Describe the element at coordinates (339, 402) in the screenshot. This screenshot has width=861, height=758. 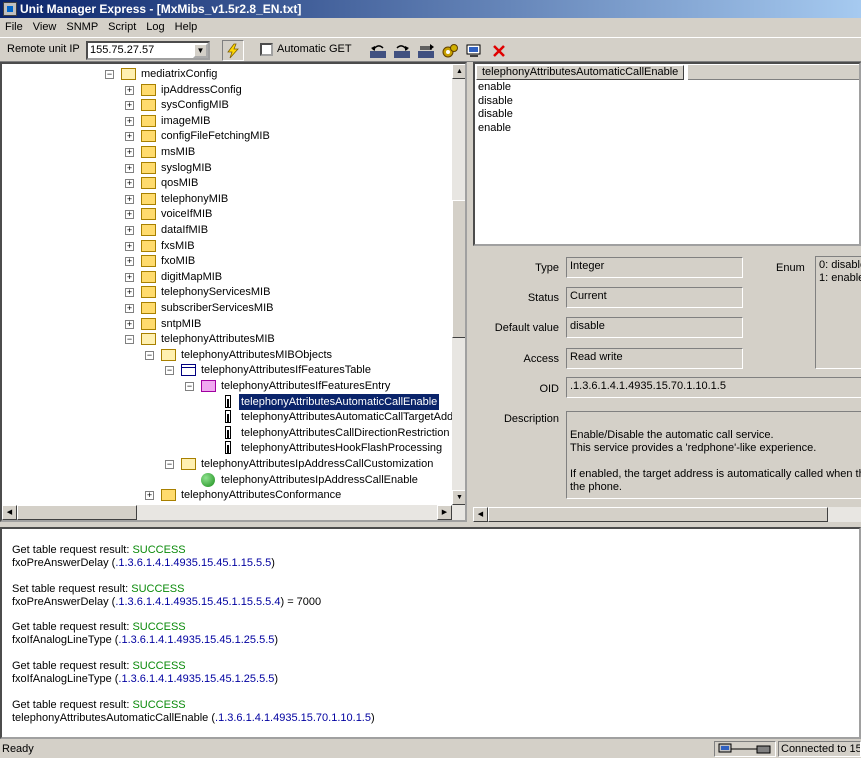
I see `tree-node-label: telephonyAttributesAutomaticCallEnable` at that location.